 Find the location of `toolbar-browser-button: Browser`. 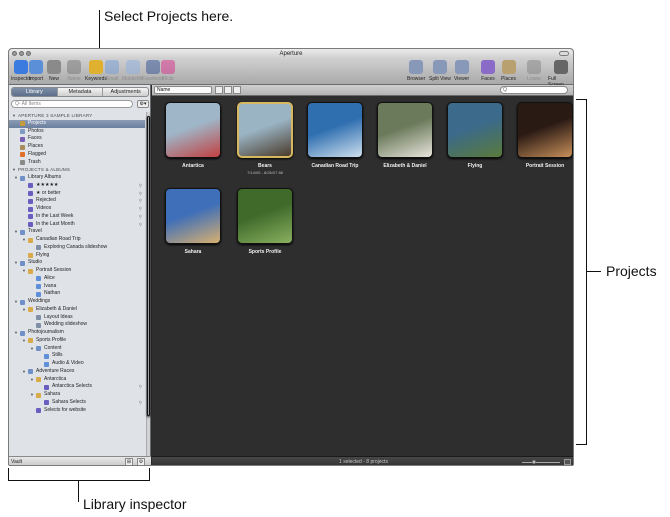

toolbar-browser-button: Browser is located at coordinates (416, 71).